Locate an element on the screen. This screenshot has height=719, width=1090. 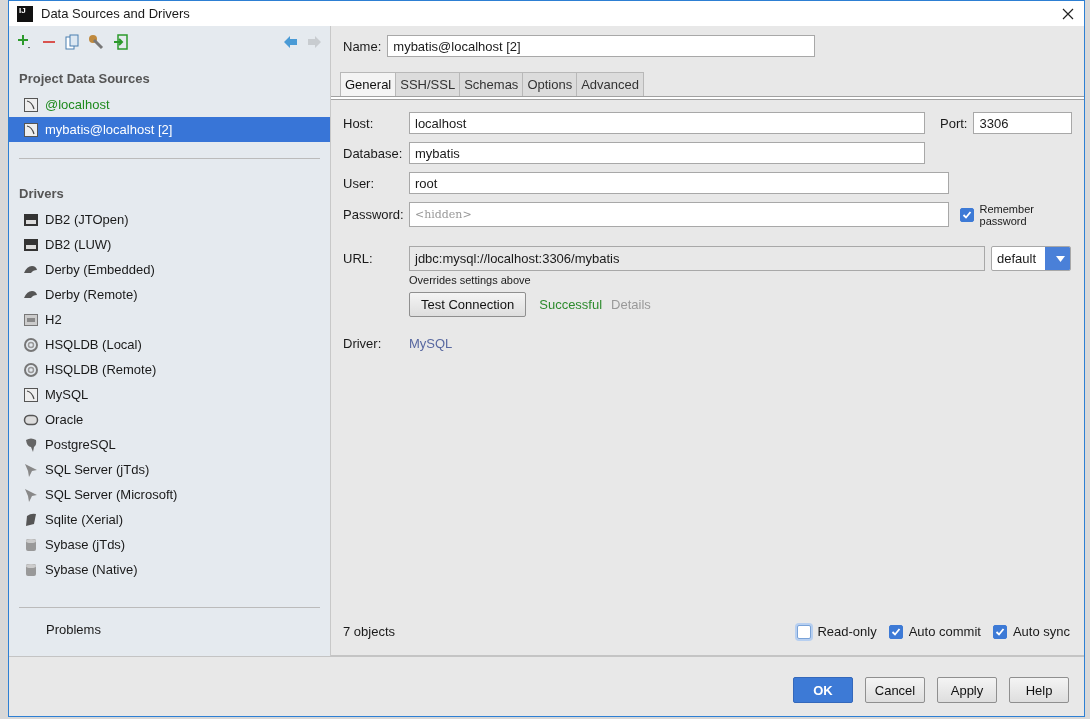
square-icon is located at coordinates (31, 319).